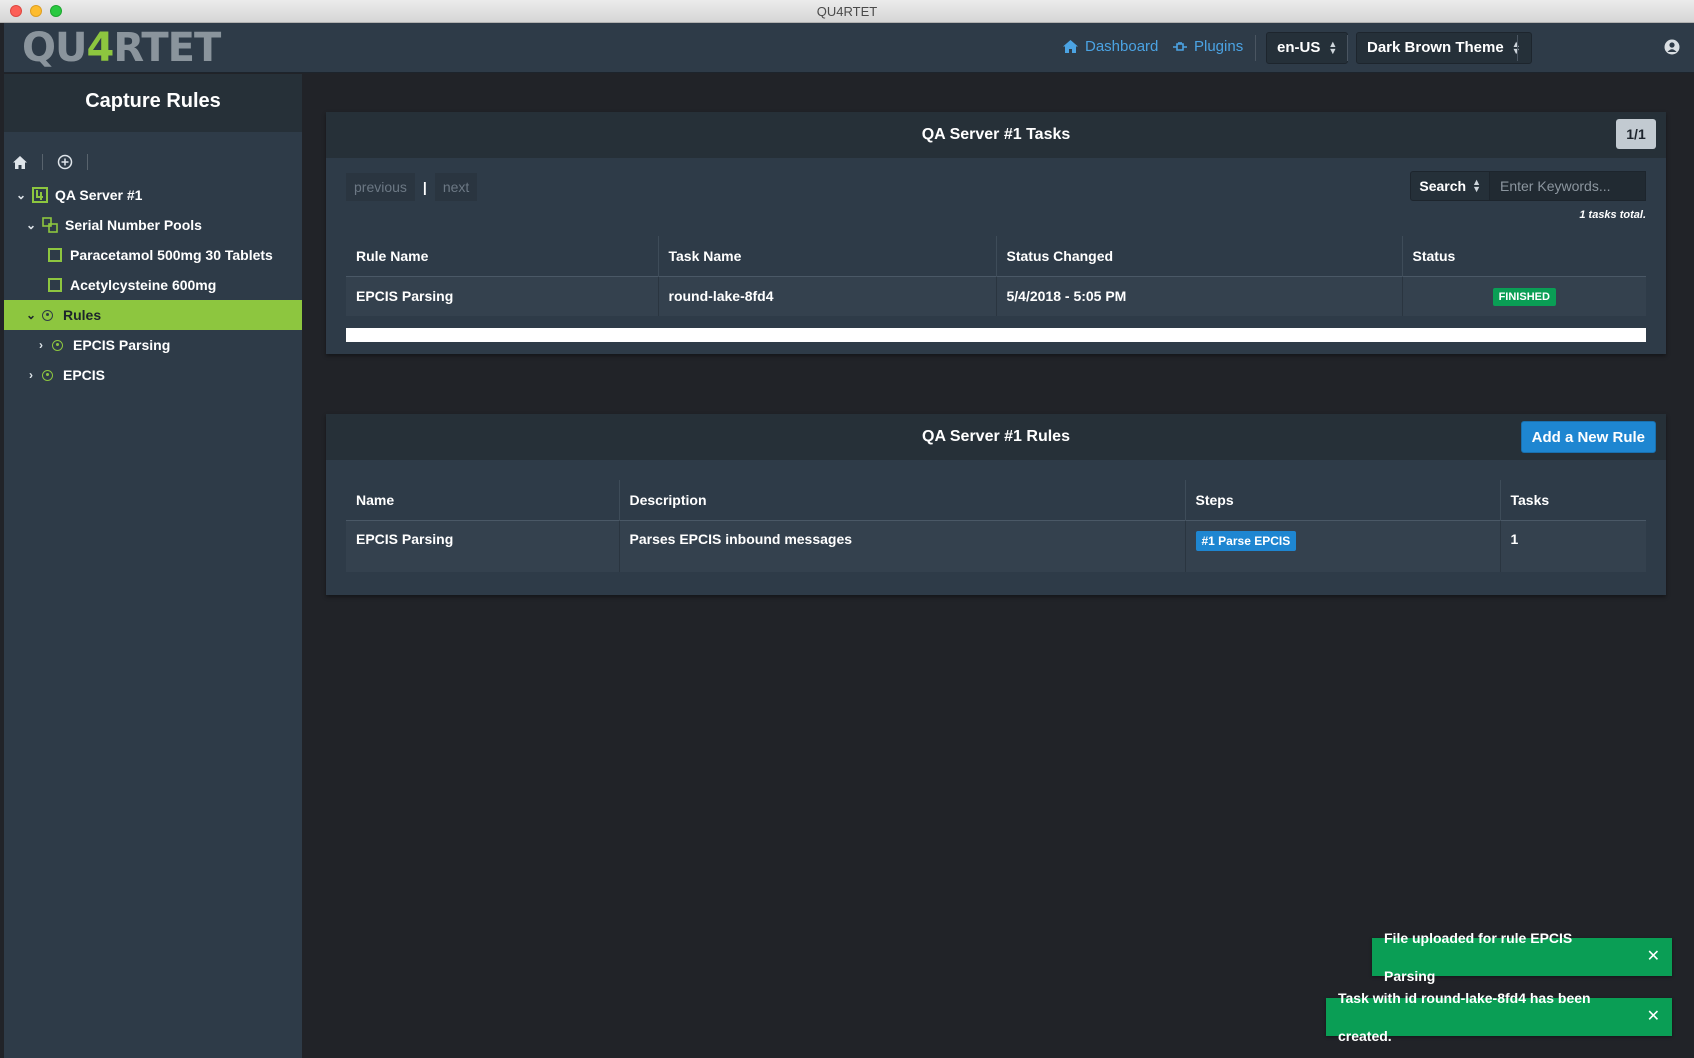 This screenshot has height=1058, width=1694. I want to click on user-icon, so click(1672, 47).